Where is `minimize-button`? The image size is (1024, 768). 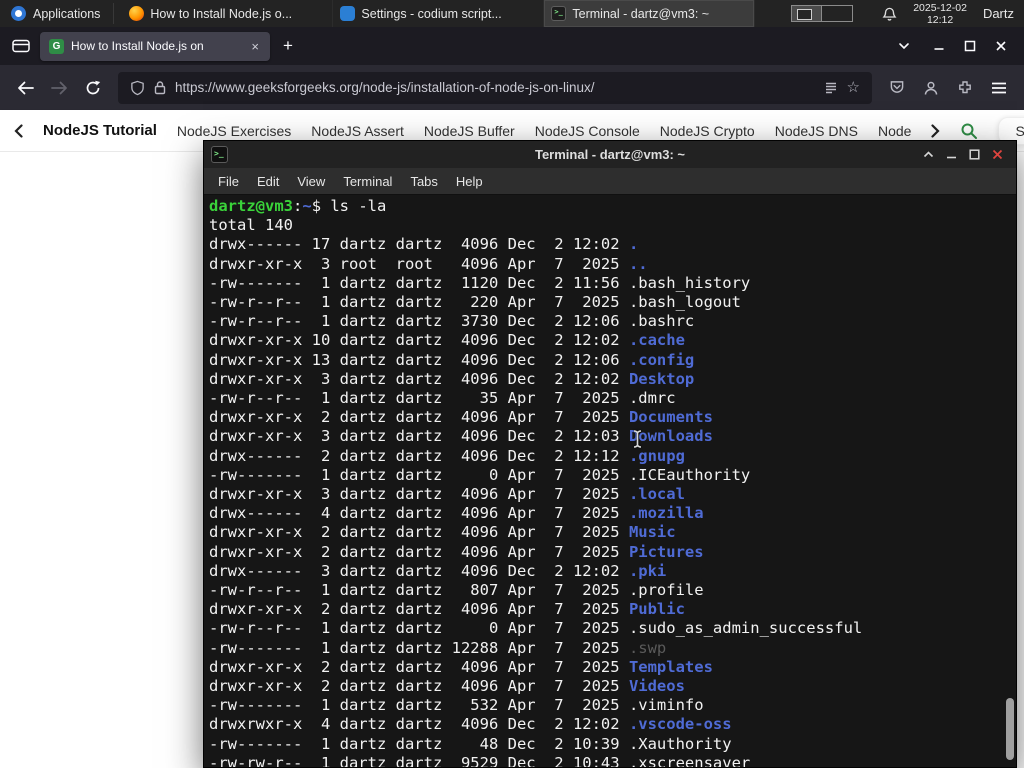 minimize-button is located at coordinates (938, 46).